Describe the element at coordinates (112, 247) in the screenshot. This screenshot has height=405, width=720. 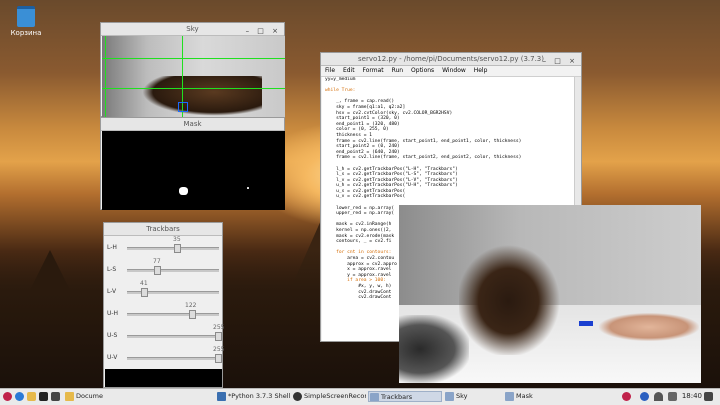
I see `slider-label: L-H` at that location.